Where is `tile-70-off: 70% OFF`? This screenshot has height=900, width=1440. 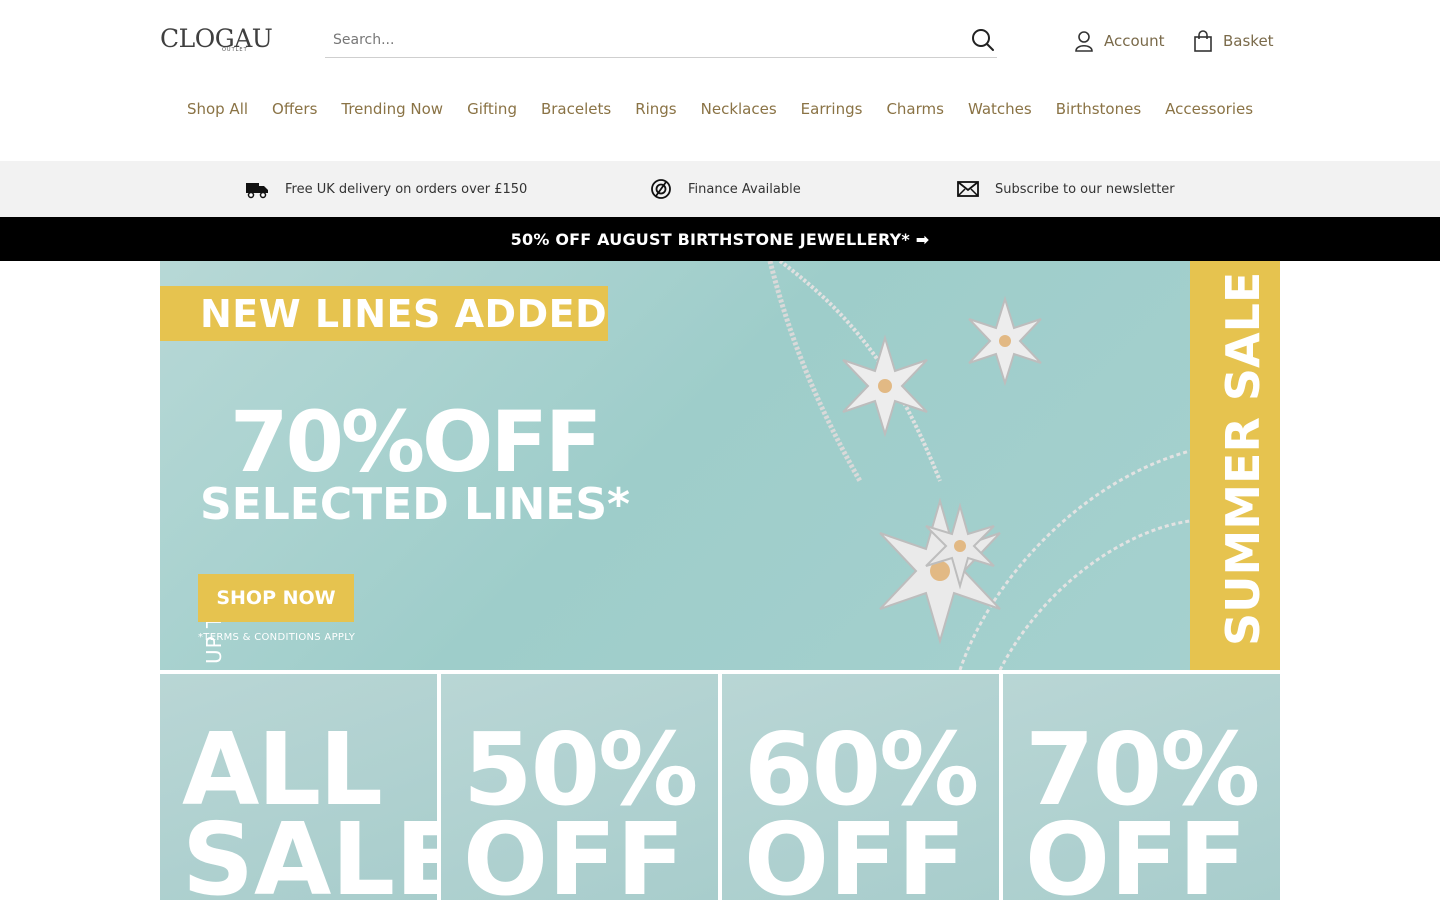 tile-70-off: 70% OFF is located at coordinates (1141, 787).